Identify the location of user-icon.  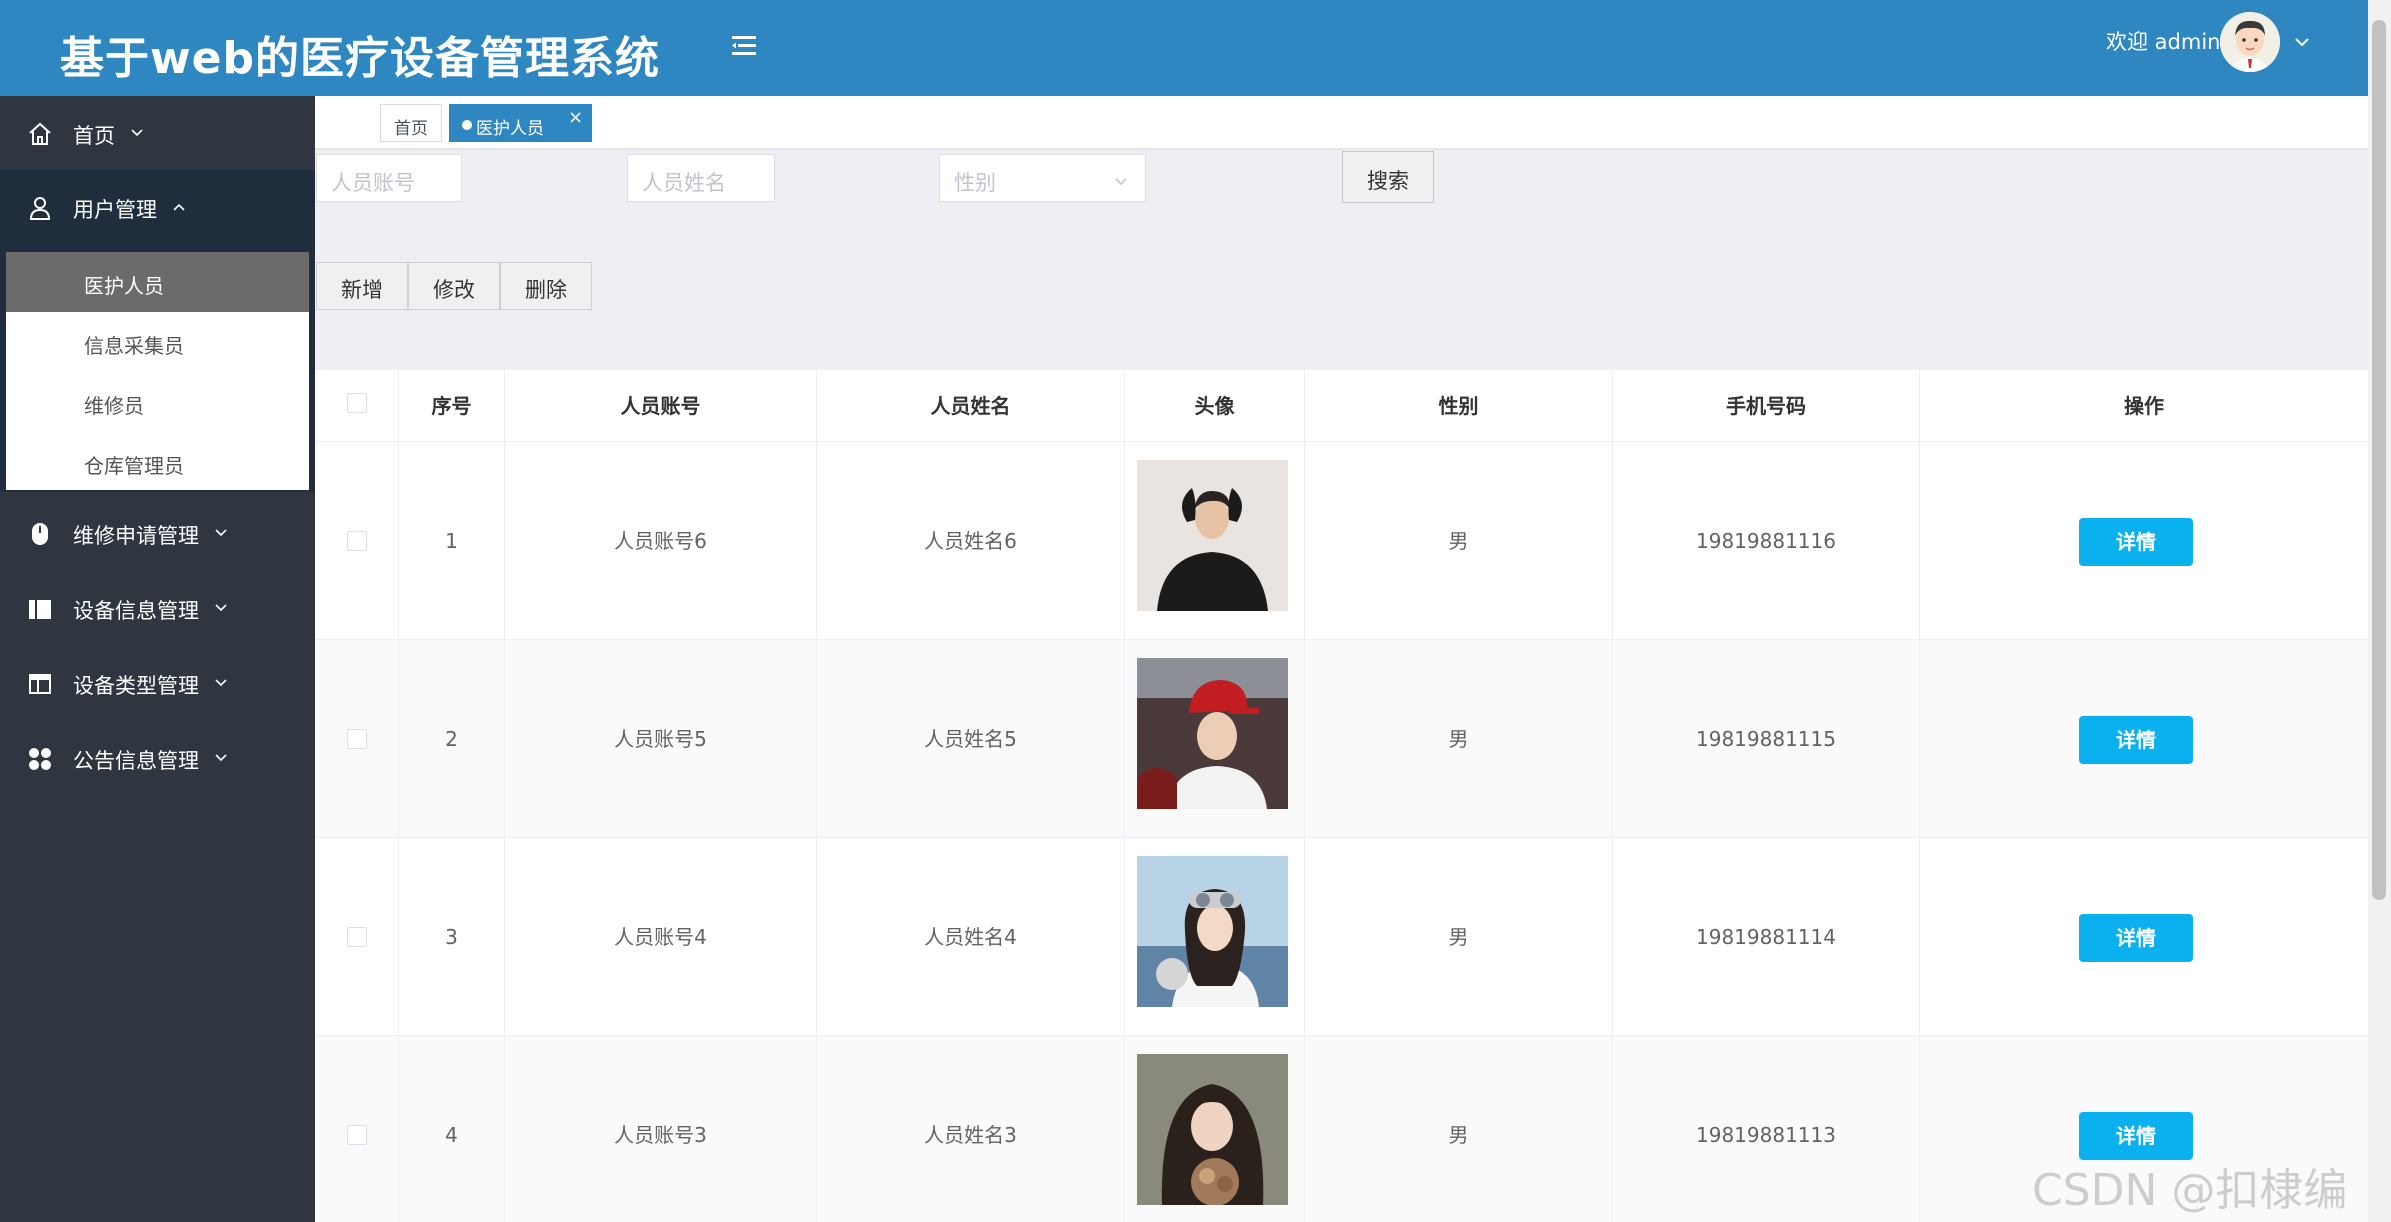
(40, 208).